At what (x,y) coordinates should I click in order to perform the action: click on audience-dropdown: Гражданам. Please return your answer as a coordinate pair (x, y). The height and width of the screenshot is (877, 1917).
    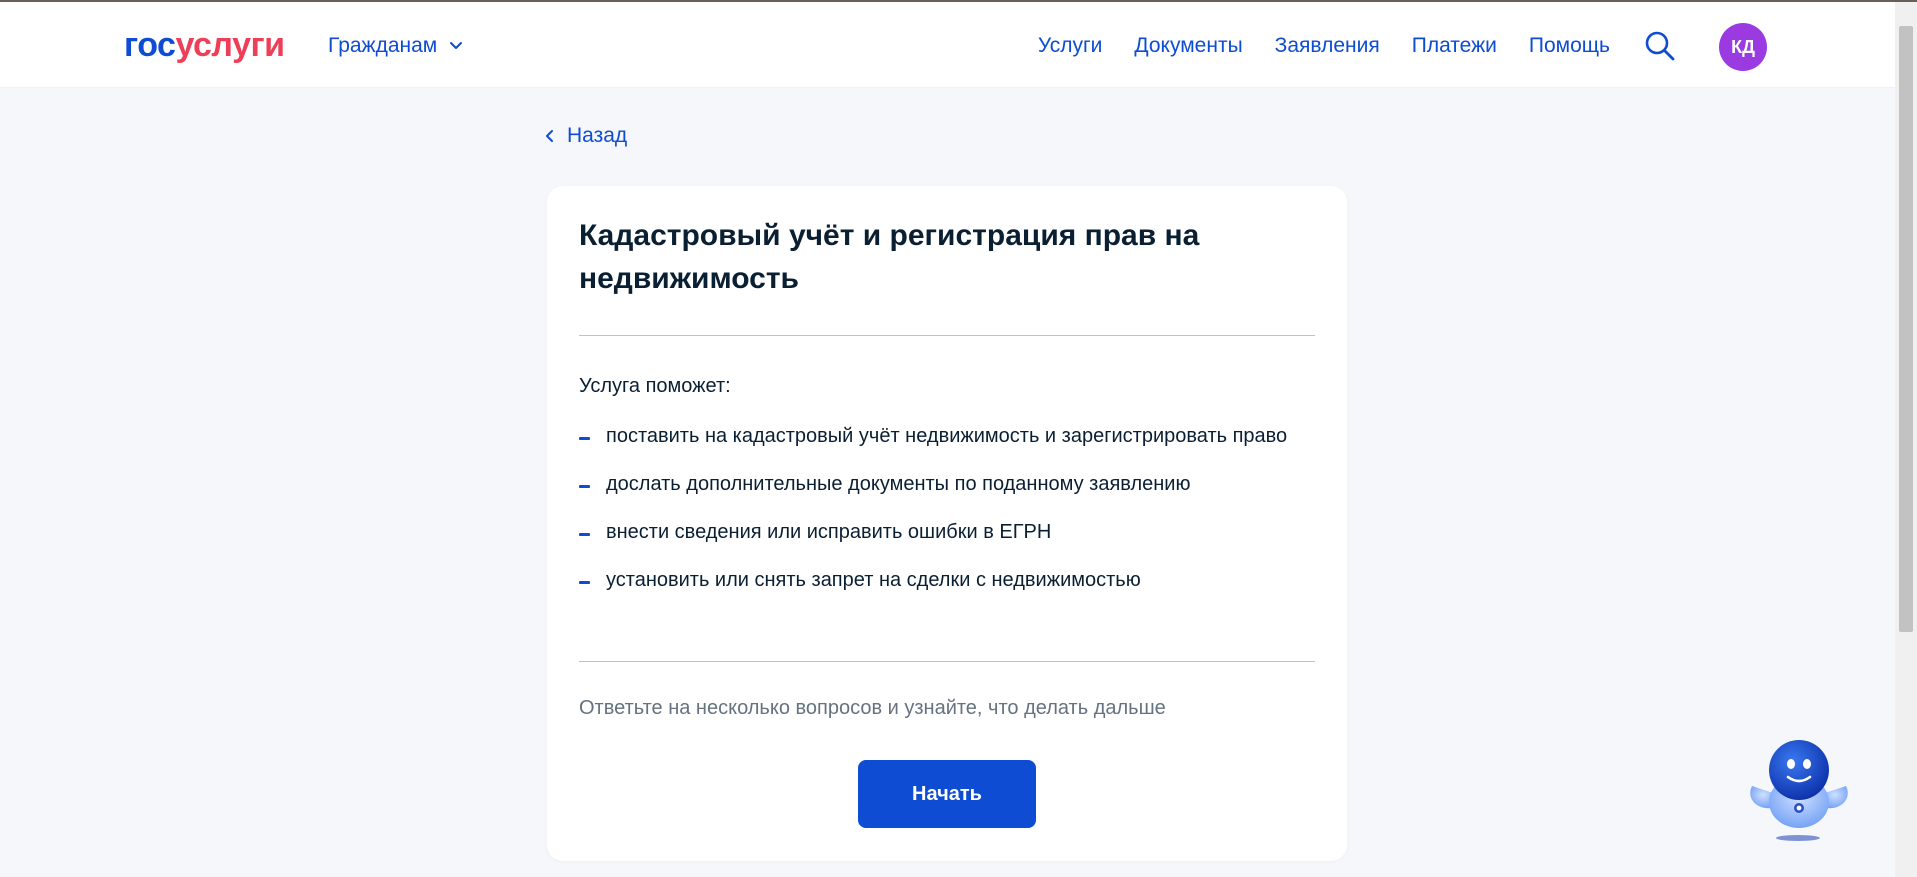
    Looking at the image, I should click on (395, 46).